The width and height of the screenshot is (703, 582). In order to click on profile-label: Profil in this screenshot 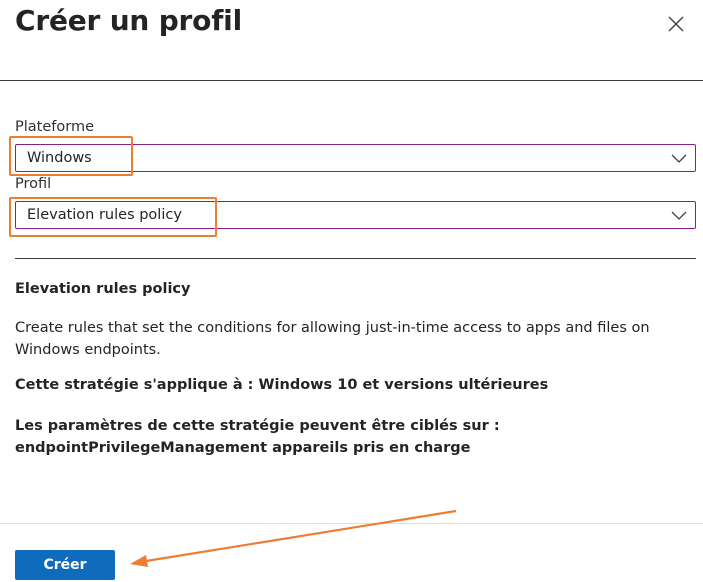, I will do `click(33, 184)`.